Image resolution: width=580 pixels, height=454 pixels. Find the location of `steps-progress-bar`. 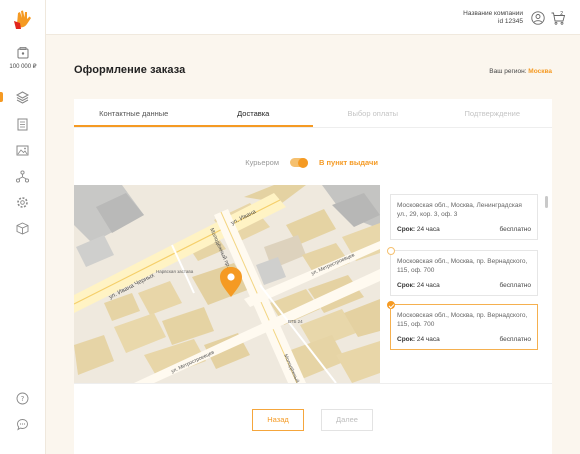

steps-progress-bar is located at coordinates (193, 126).